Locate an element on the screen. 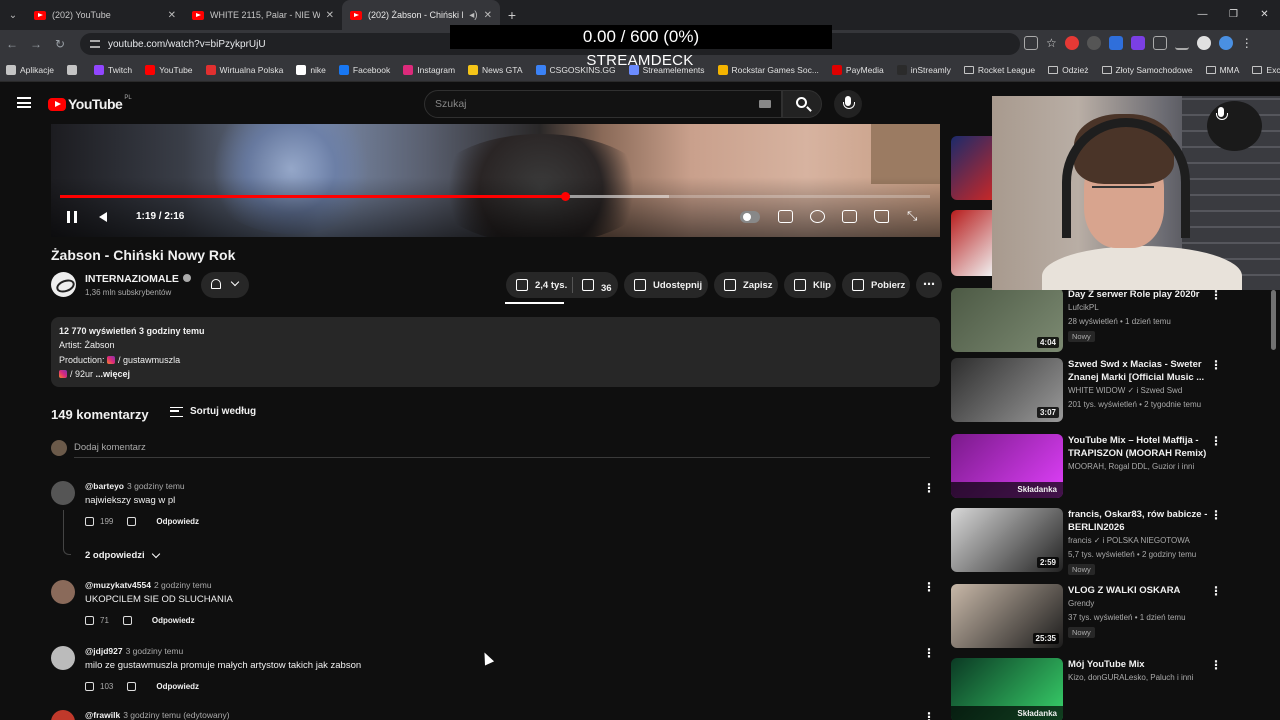 This screenshot has height=720, width=1280. forward-icon: → is located at coordinates (36, 44).